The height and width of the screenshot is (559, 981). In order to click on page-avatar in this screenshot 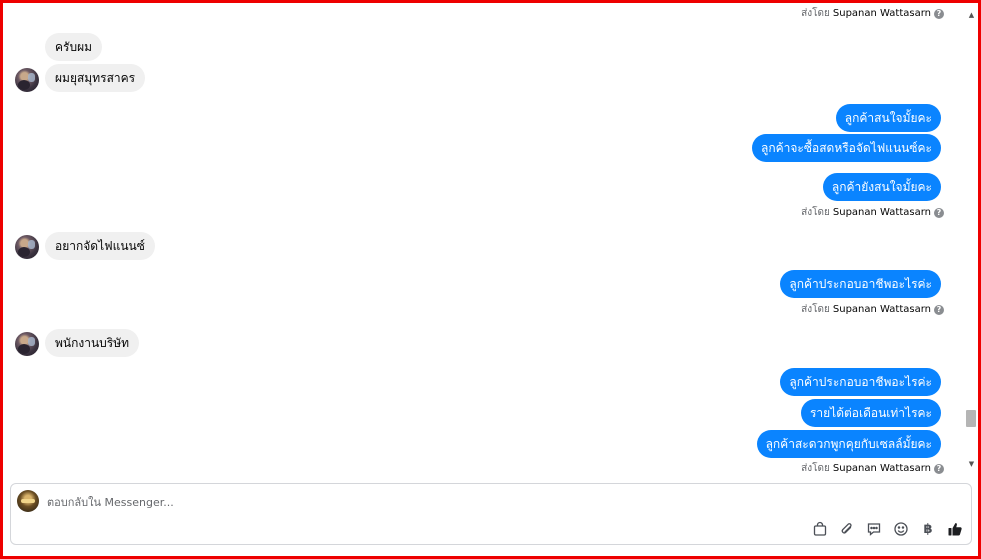, I will do `click(28, 501)`.